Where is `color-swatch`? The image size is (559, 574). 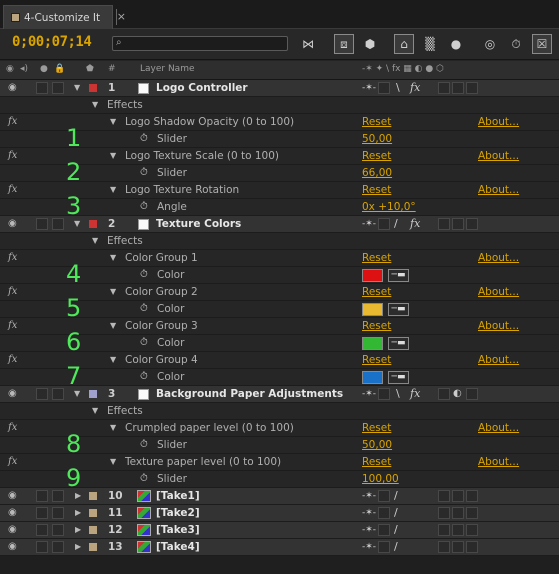
color-swatch is located at coordinates (372, 275).